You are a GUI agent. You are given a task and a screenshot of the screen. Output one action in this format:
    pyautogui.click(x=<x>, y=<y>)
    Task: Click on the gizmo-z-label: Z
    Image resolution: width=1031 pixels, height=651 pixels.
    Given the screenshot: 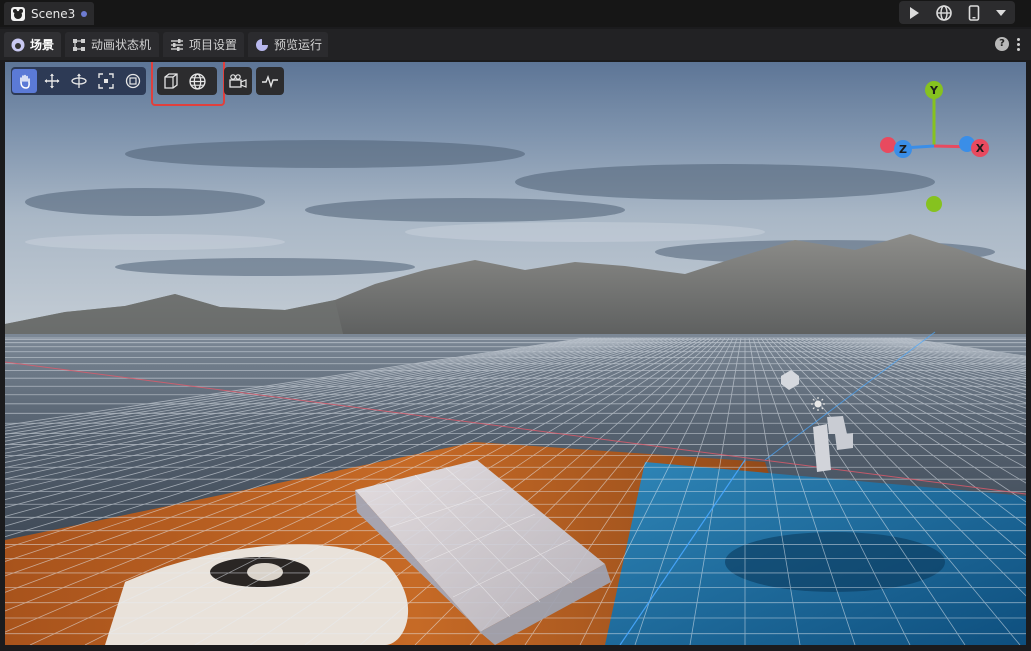 What is the action you would take?
    pyautogui.click(x=903, y=149)
    